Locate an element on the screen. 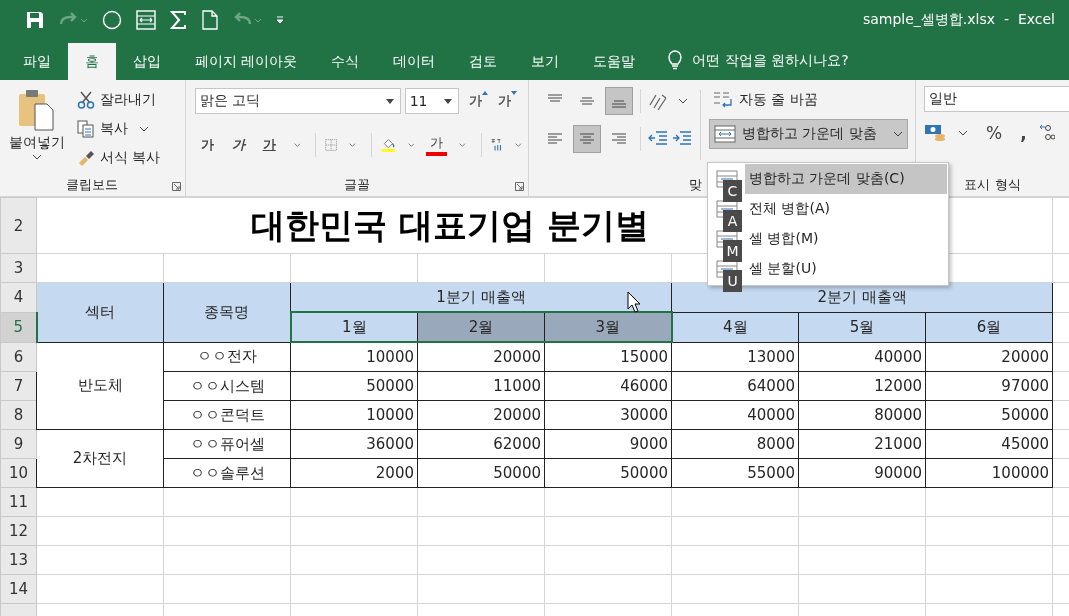  lightbulb-icon is located at coordinates (675, 60).